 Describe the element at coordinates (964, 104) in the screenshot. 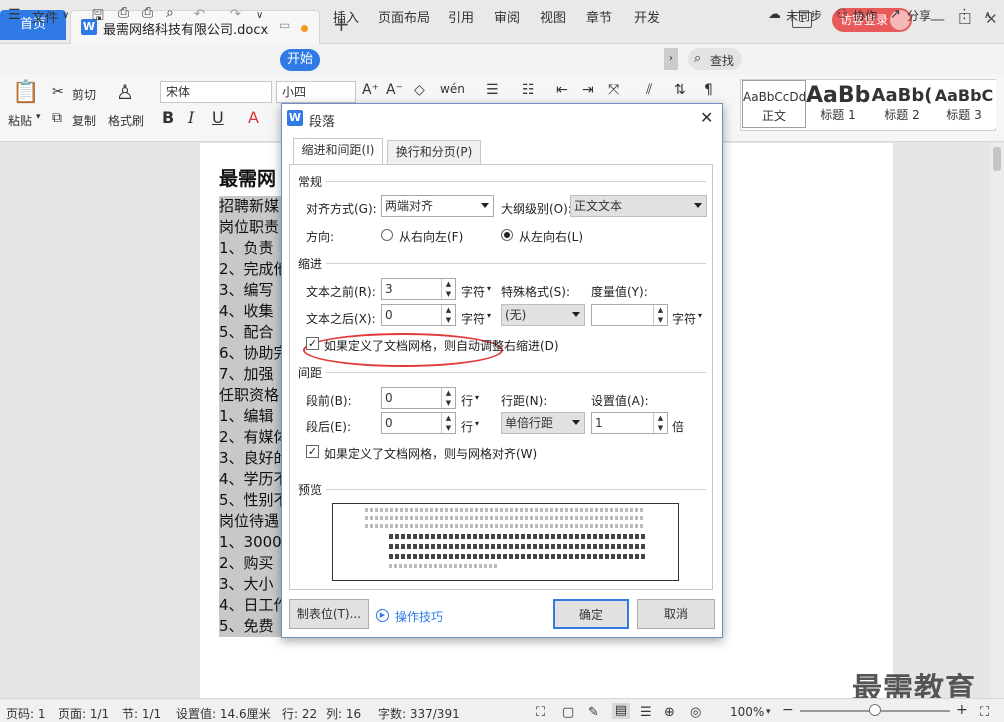

I see `style-heading3: AaBbC 标题 3` at that location.